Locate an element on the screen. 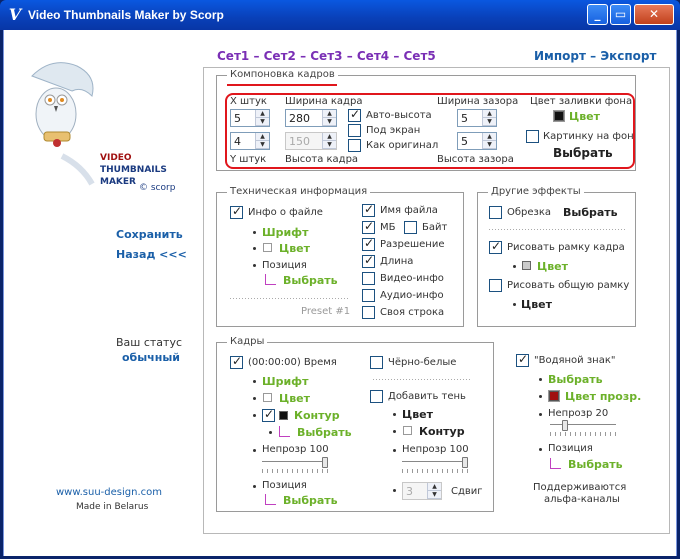  brand-line1: VIDEO is located at coordinates (116, 158).